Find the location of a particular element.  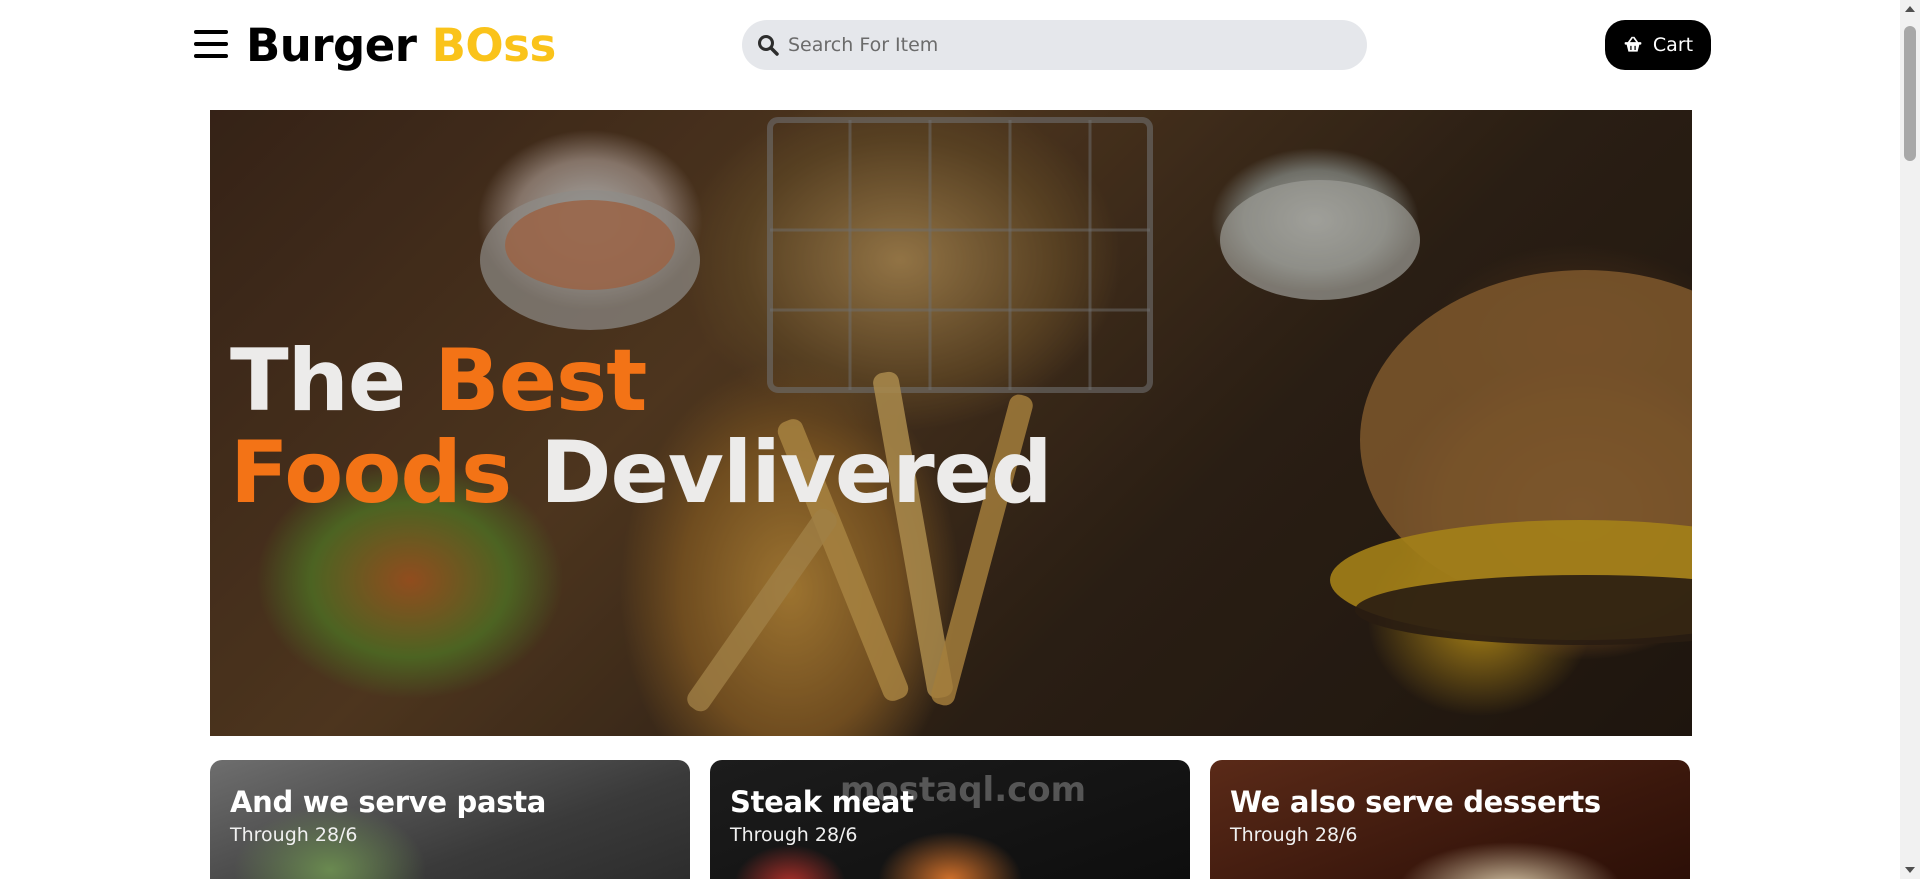

hero-word-accent: Foods is located at coordinates (371, 473).